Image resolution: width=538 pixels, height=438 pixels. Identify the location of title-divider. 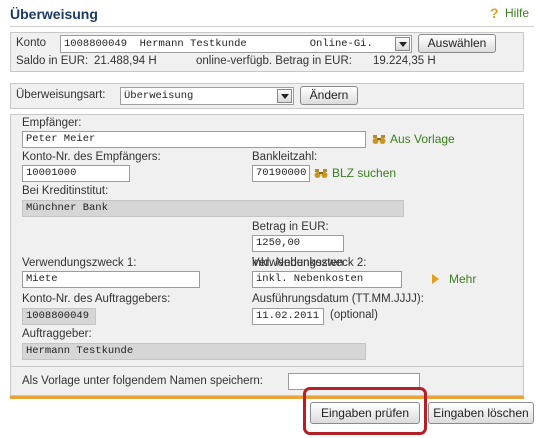
(272, 26).